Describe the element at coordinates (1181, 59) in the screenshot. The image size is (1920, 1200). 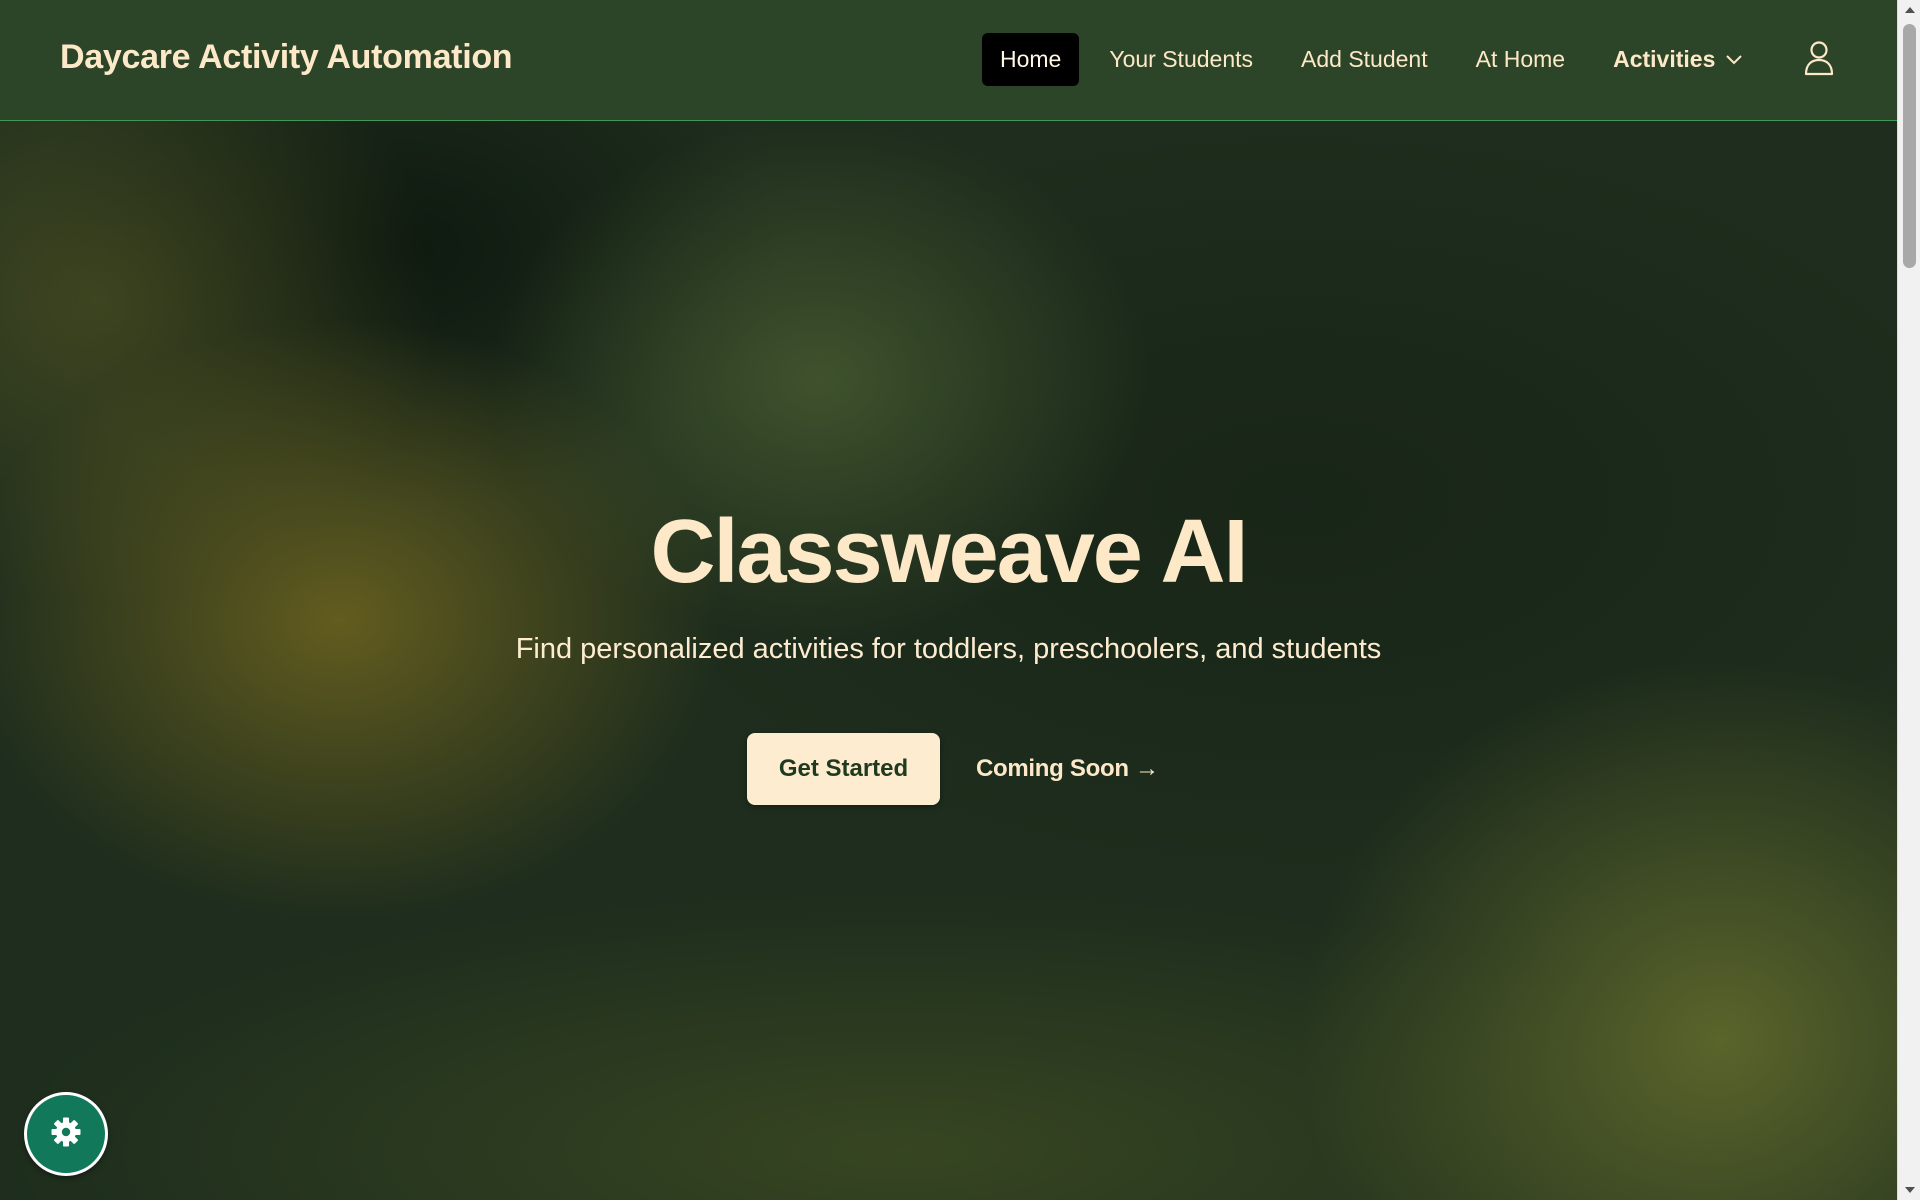
I see `nav-your-students: Your Students` at that location.